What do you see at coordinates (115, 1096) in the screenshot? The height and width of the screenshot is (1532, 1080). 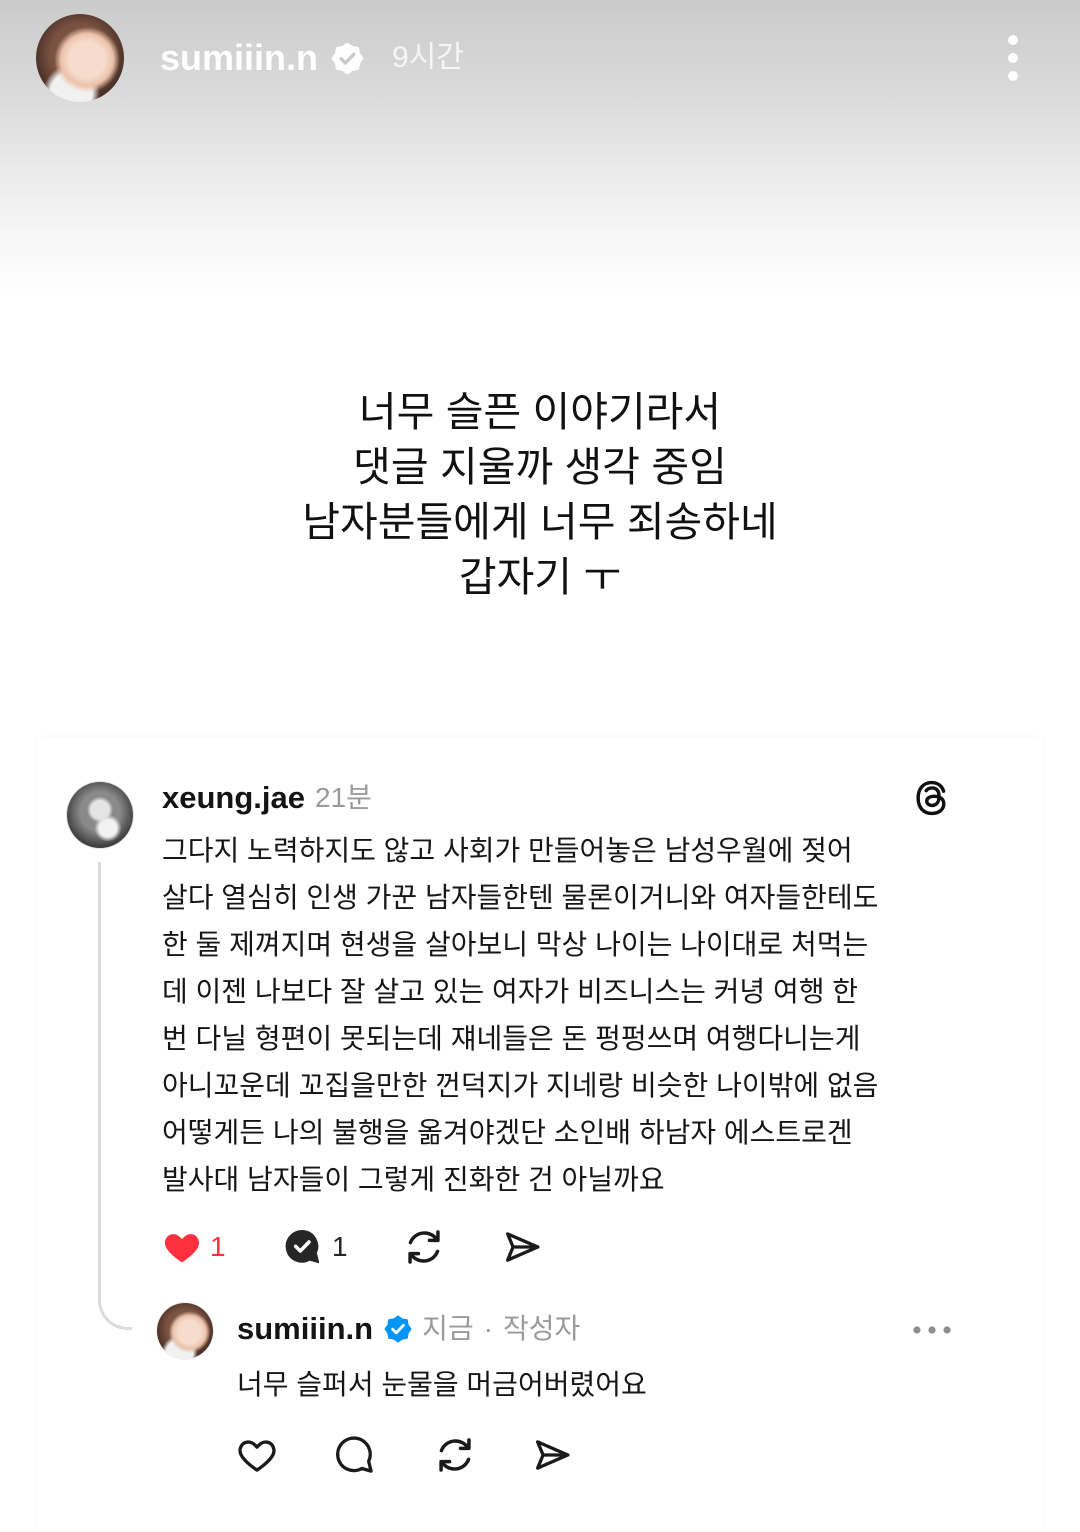 I see `thread-connector-line` at bounding box center [115, 1096].